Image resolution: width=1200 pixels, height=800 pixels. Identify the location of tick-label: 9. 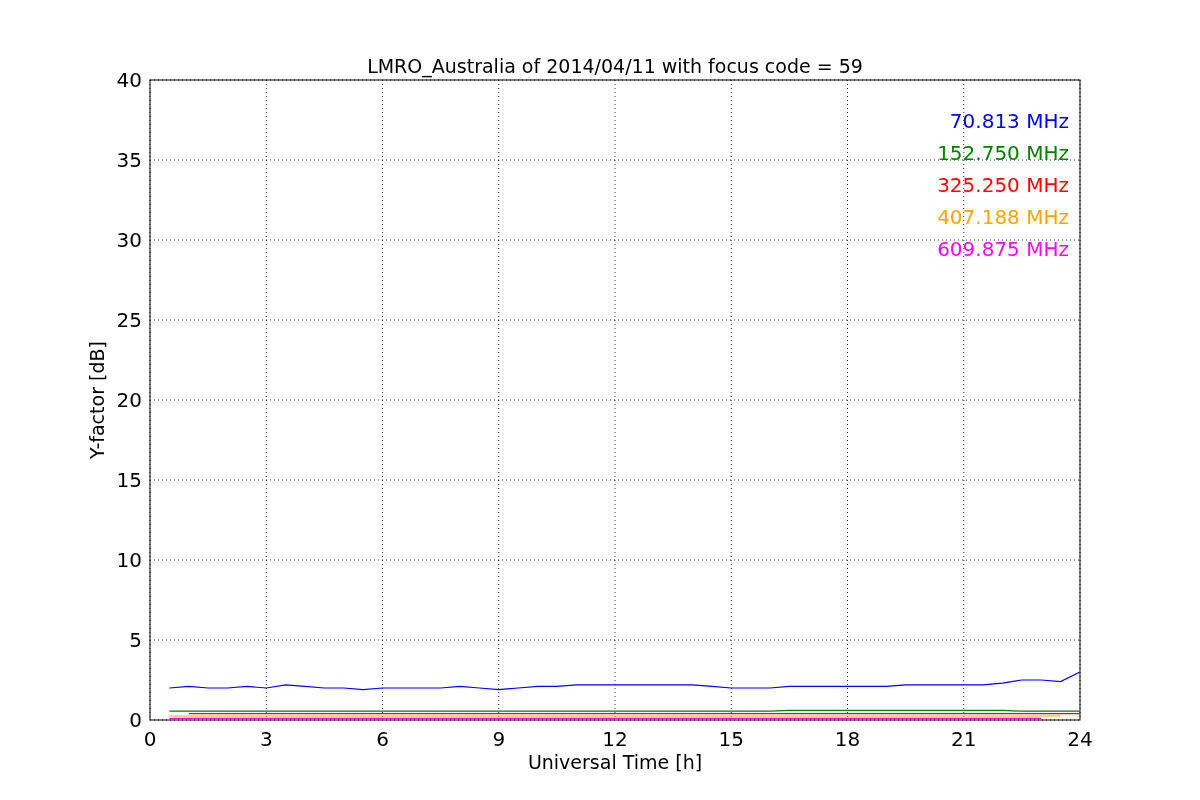
(499, 739).